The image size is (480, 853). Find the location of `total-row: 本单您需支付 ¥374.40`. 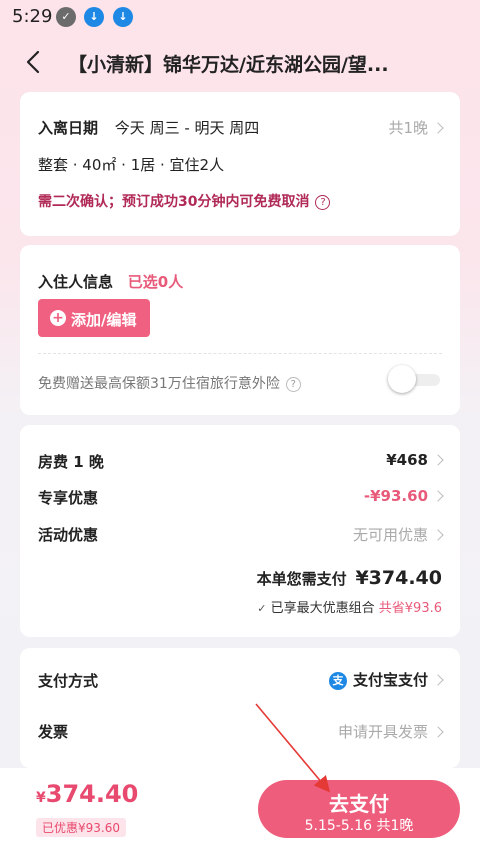

total-row: 本单您需支付 ¥374.40 is located at coordinates (240, 578).